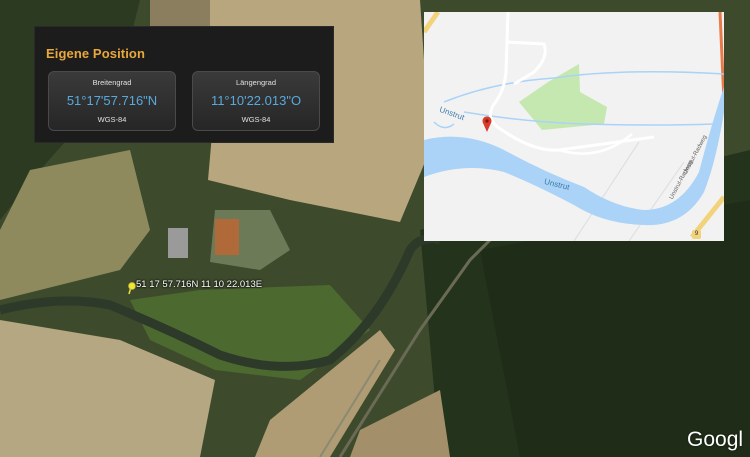 The width and height of the screenshot is (750, 457). I want to click on longitude-label: Längengrad, so click(256, 82).